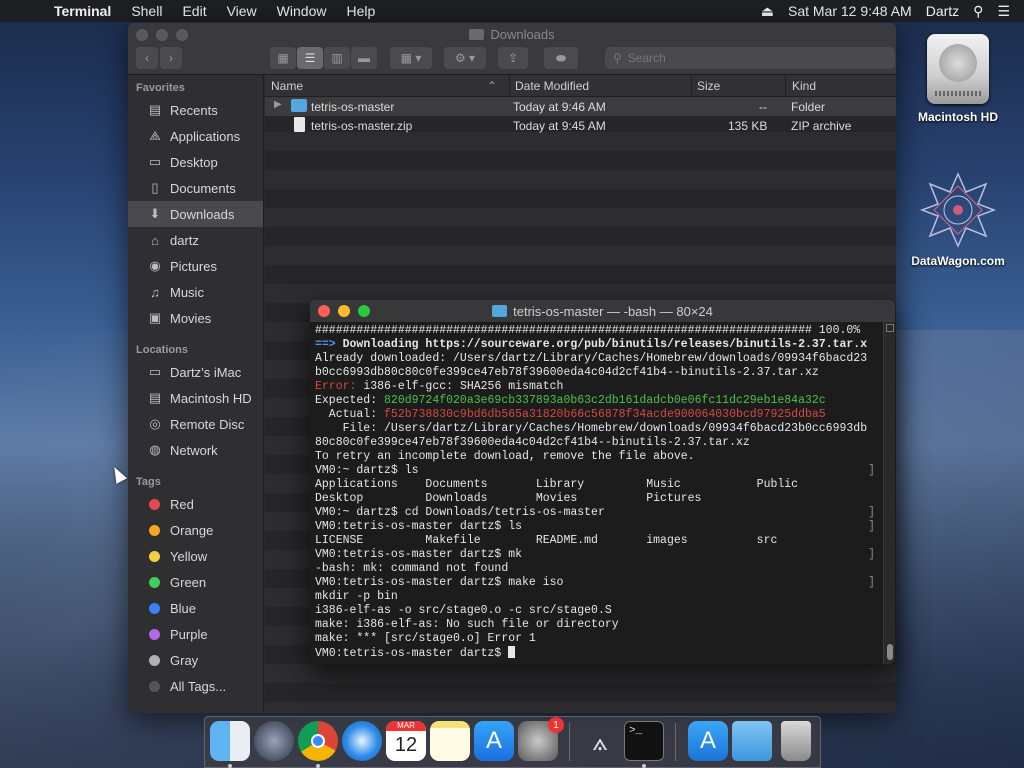 Image resolution: width=1024 pixels, height=768 pixels. I want to click on disclosure-triangle-icon: ▶, so click(278, 104).